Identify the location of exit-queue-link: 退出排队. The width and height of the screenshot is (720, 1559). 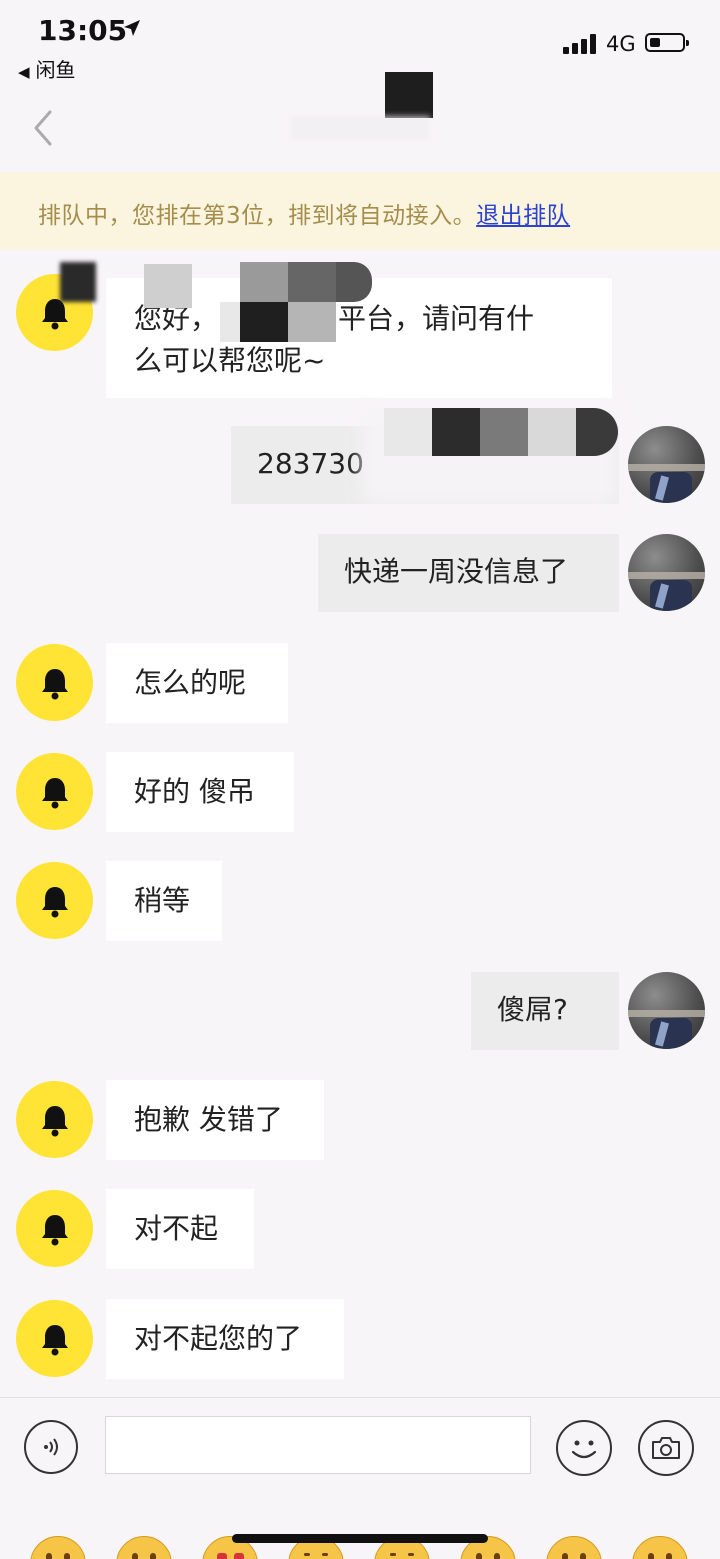
(523, 216).